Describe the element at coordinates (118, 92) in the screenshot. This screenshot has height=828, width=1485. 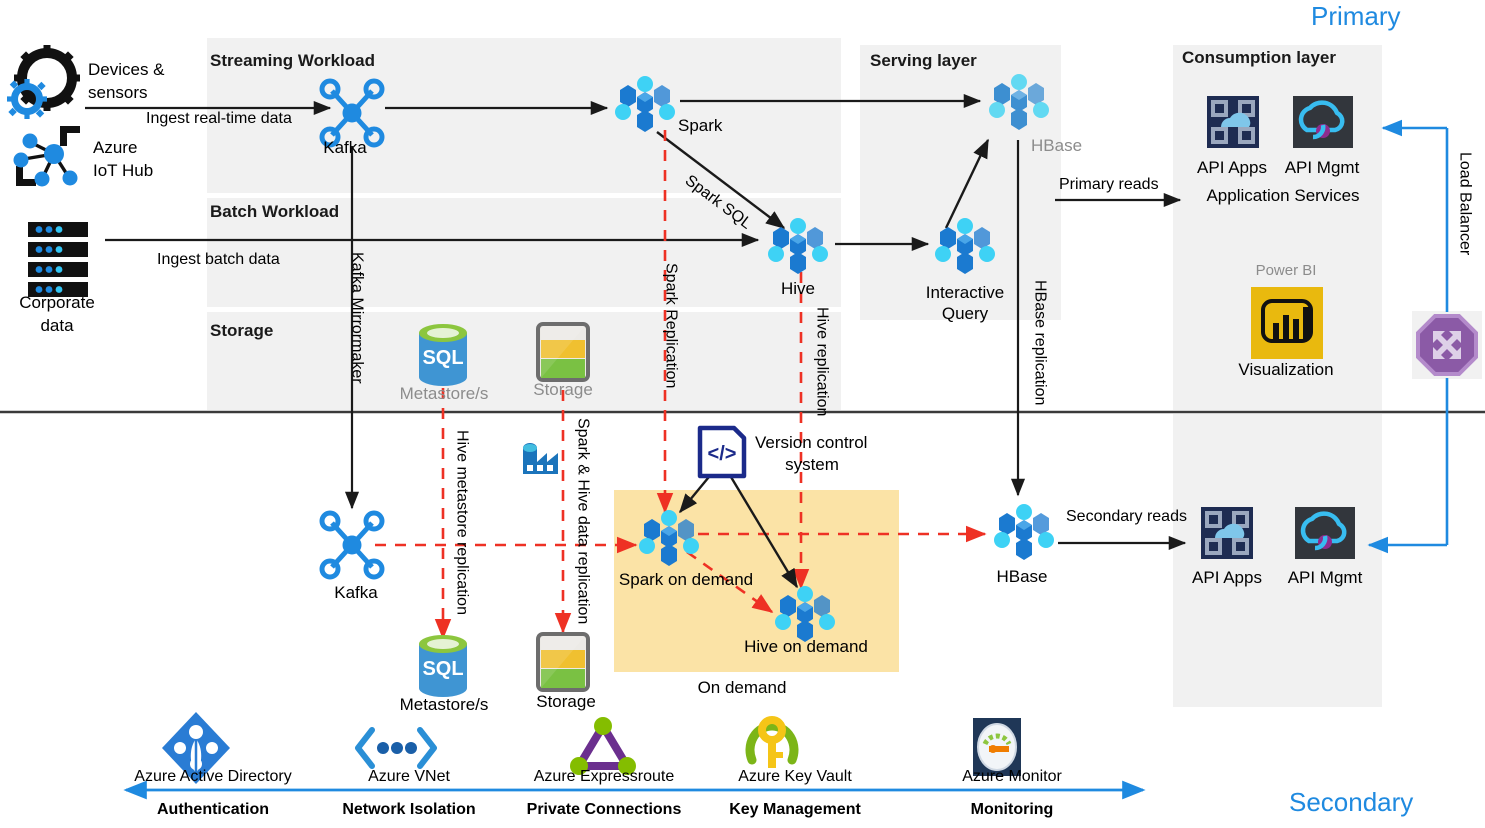
I see `source-devices-label-line2: sensors` at that location.